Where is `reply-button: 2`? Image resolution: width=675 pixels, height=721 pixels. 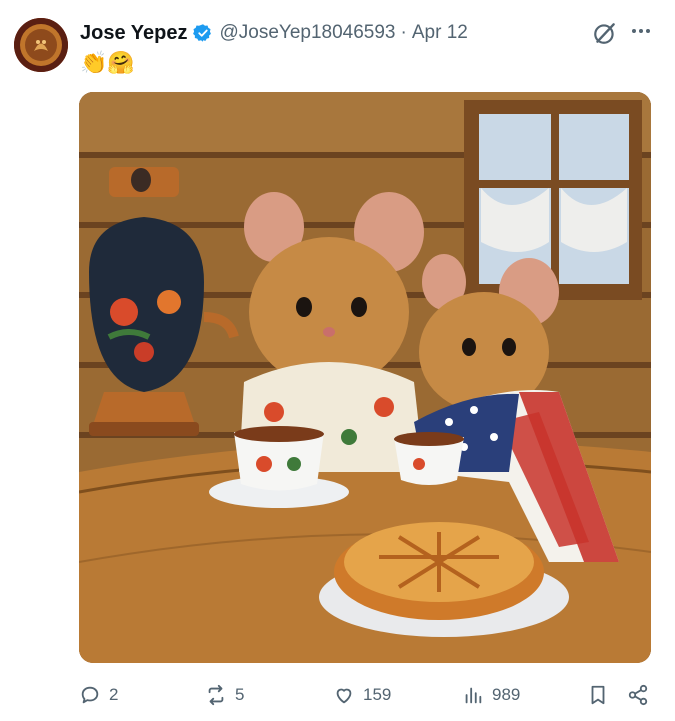 reply-button: 2 is located at coordinates (98, 695).